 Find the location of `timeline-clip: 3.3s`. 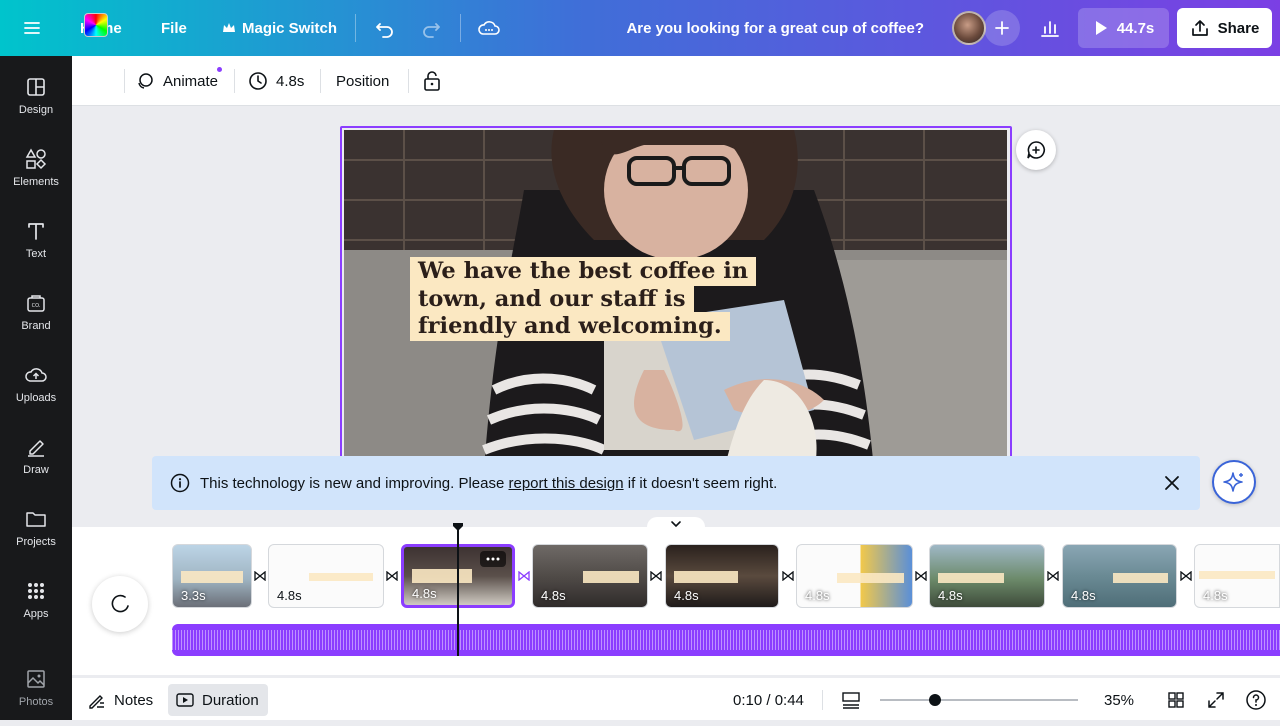

timeline-clip: 3.3s is located at coordinates (212, 576).